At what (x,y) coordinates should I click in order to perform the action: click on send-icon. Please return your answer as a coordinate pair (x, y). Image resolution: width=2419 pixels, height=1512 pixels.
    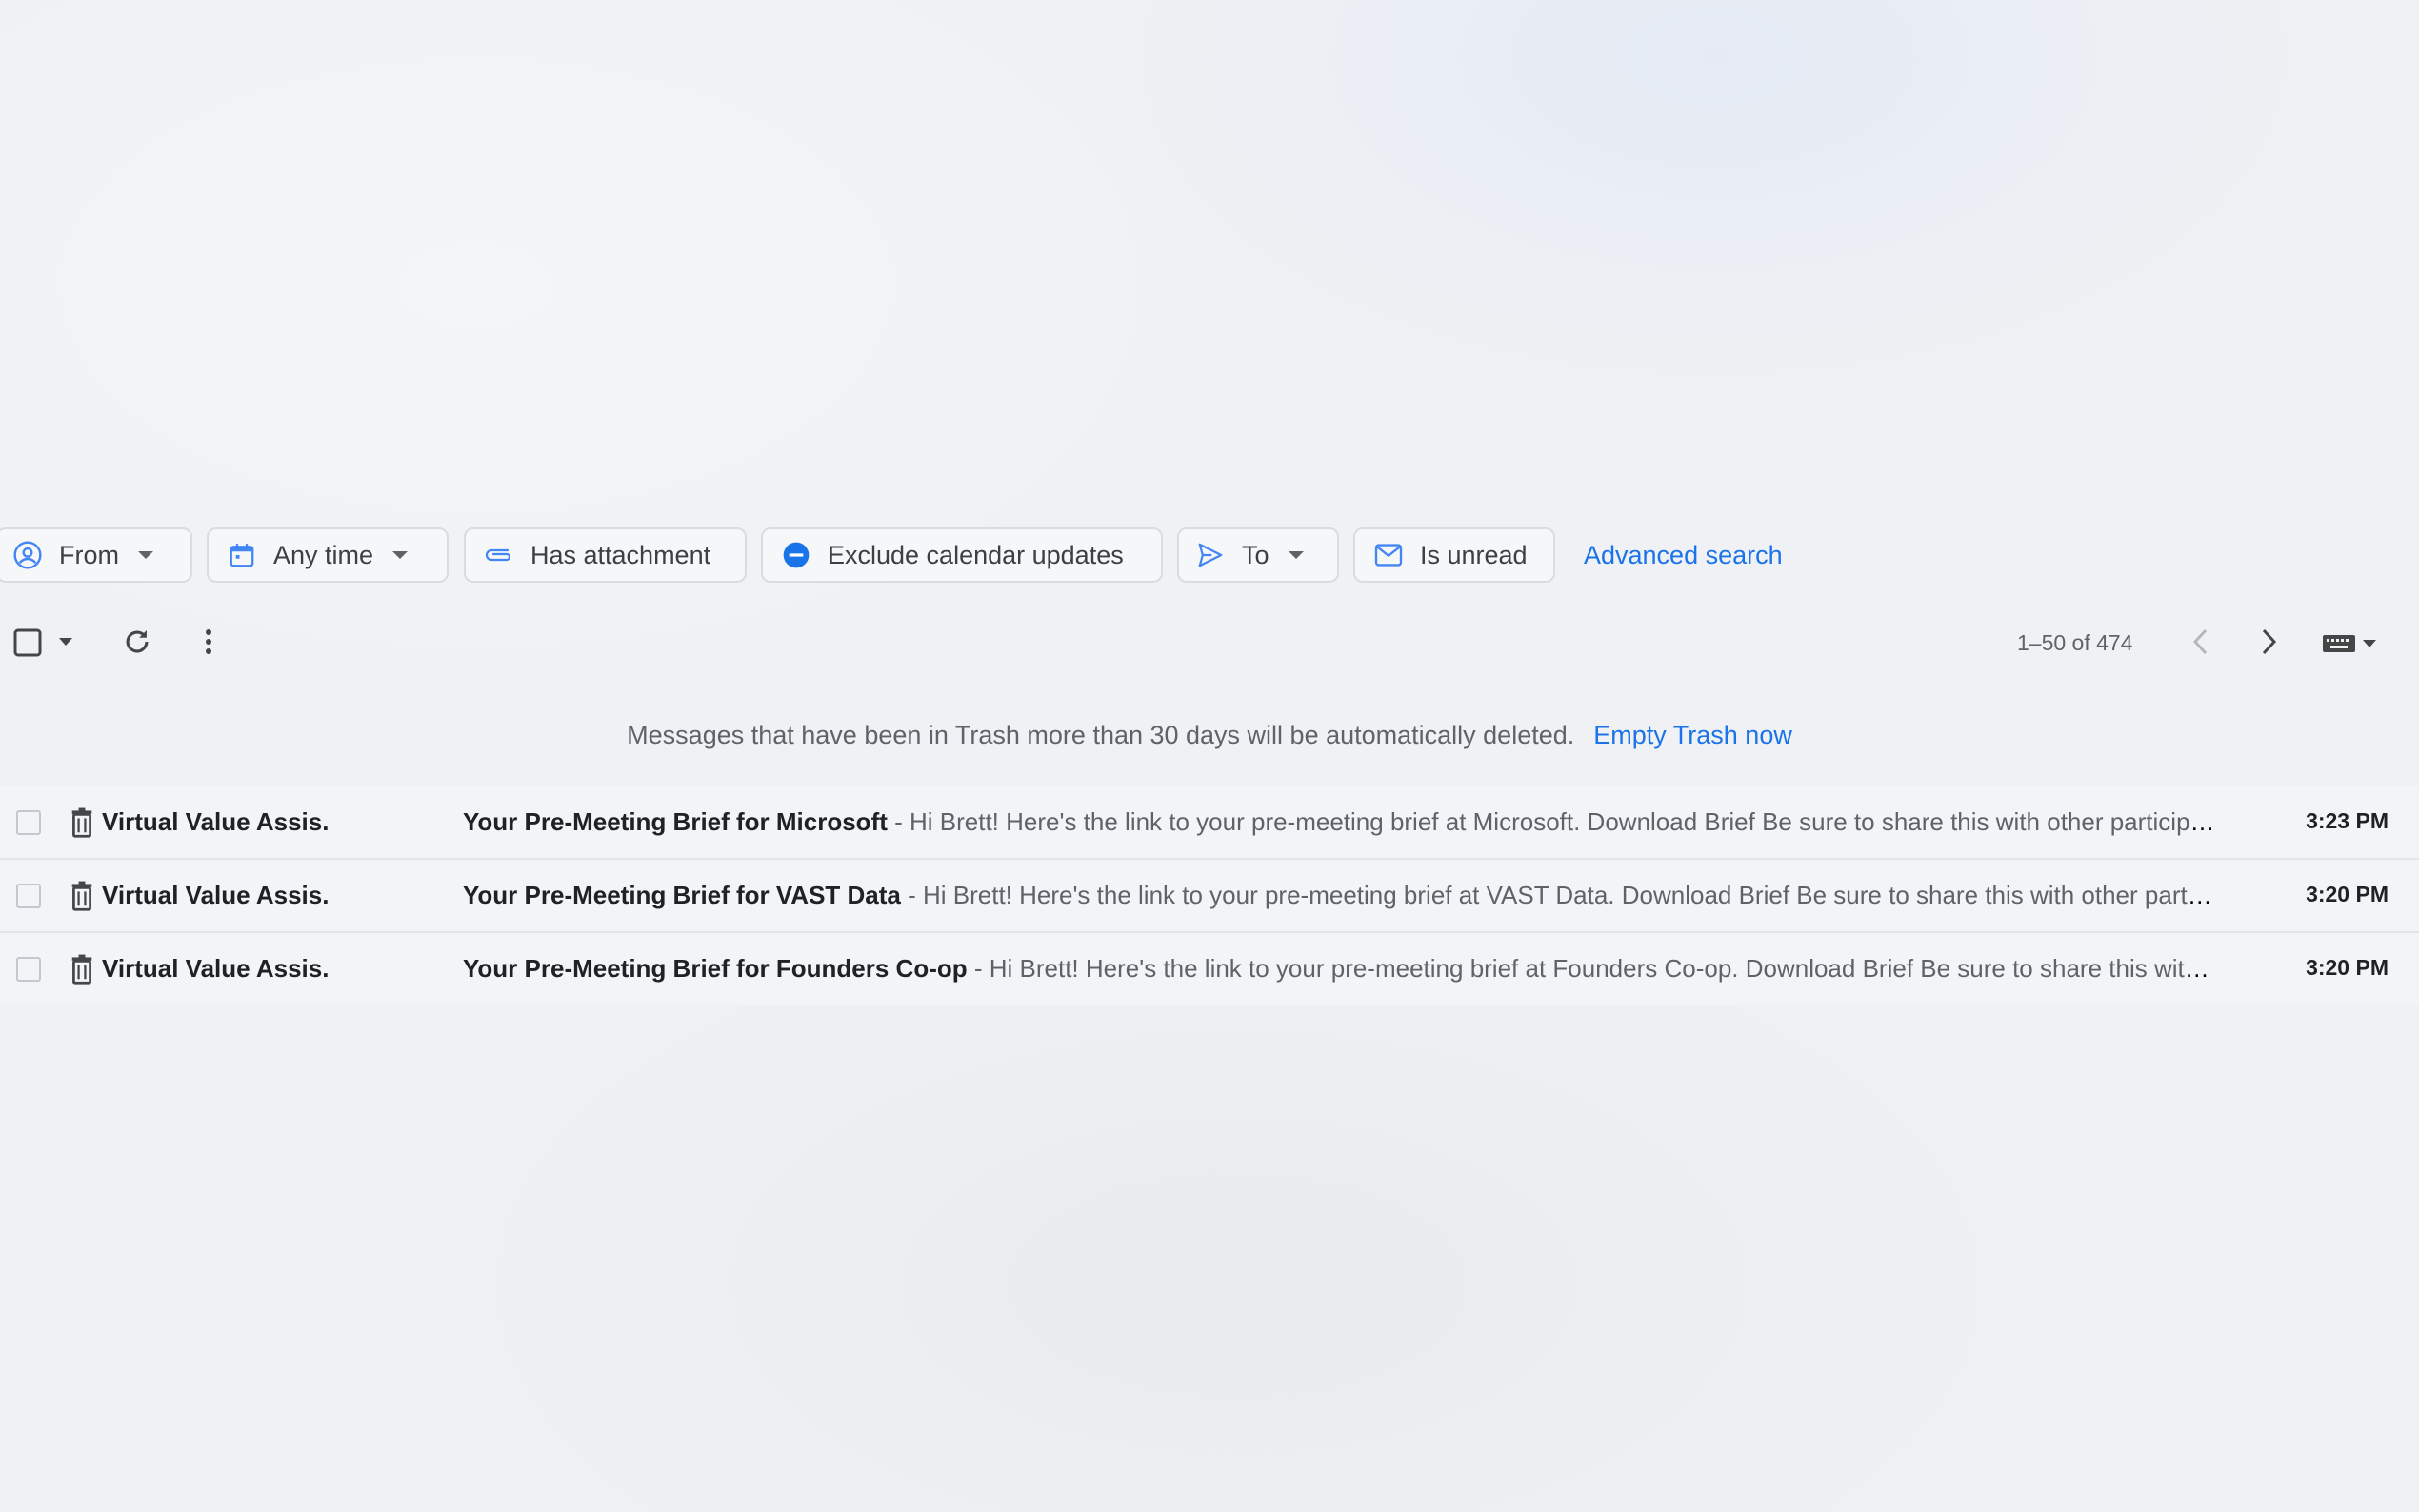
    Looking at the image, I should click on (1210, 555).